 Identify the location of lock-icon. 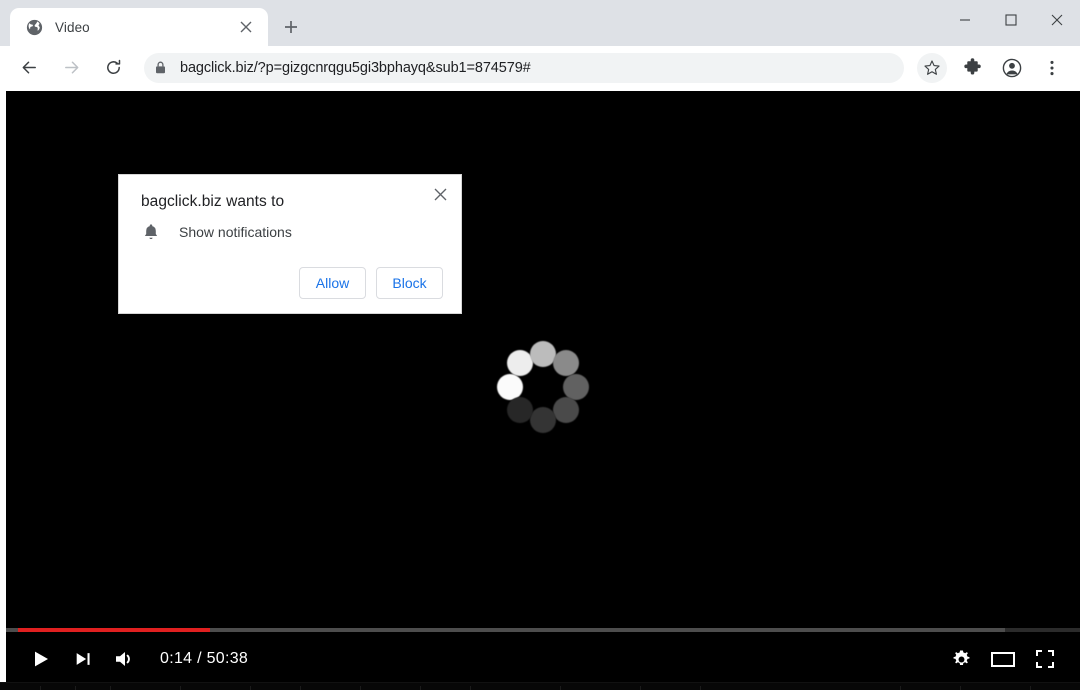
(160, 68).